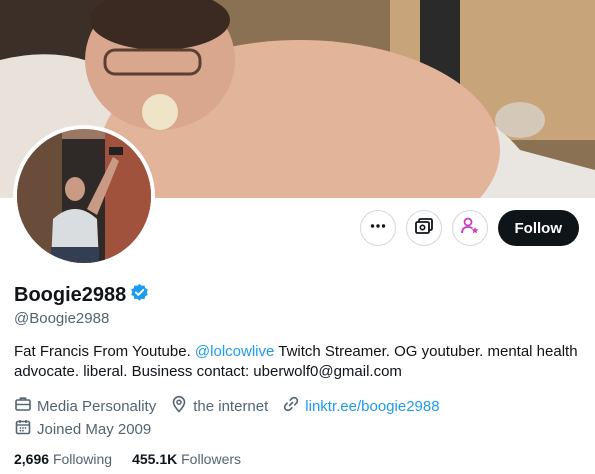 The height and width of the screenshot is (474, 595). I want to click on subscribe-person-button, so click(469, 228).